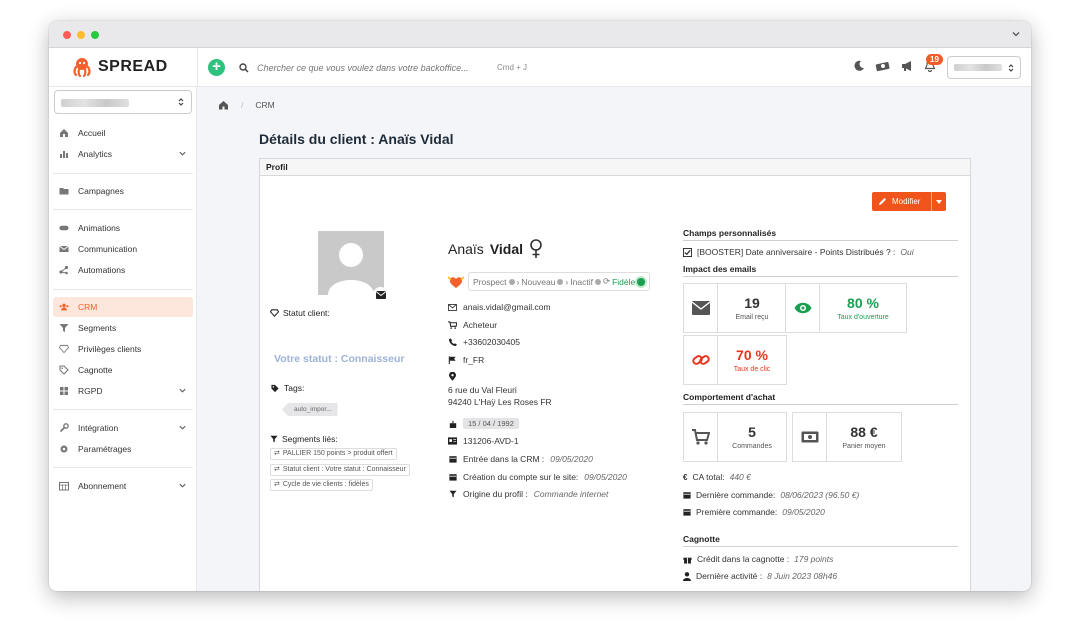  What do you see at coordinates (528, 494) in the screenshot?
I see `origin-row: Origine du profil : Commande internet` at bounding box center [528, 494].